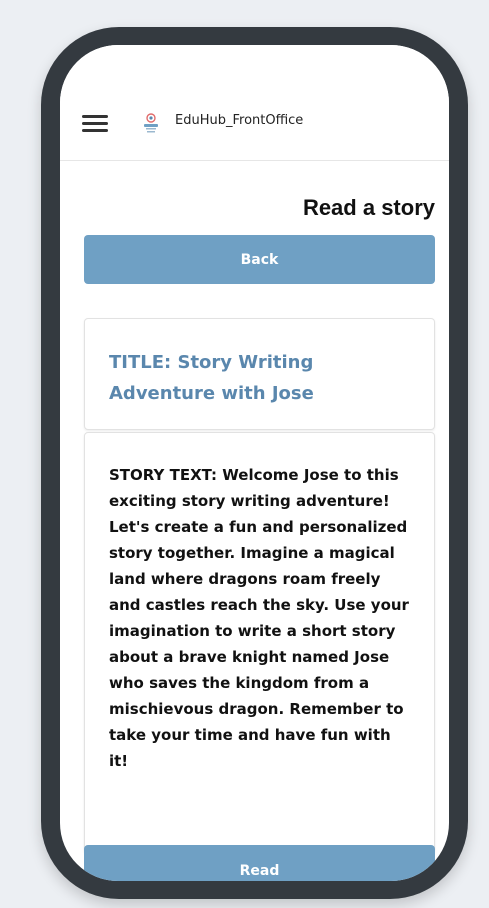 Image resolution: width=489 pixels, height=908 pixels. I want to click on app-bar: EduHub_FrontOffice, so click(254, 103).